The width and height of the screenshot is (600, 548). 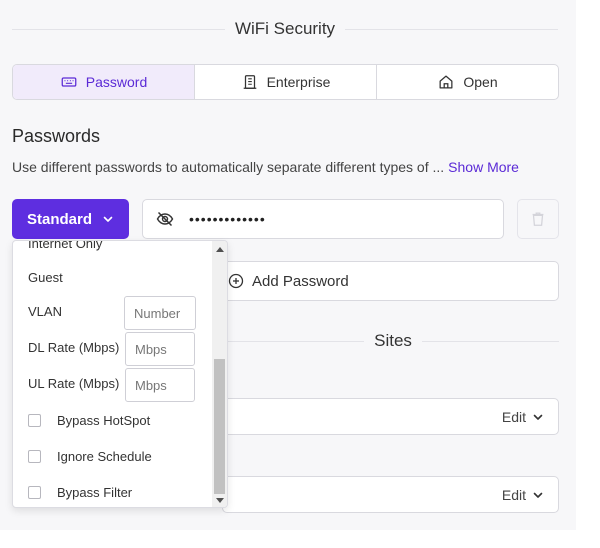 What do you see at coordinates (160, 349) in the screenshot?
I see `dl-rate-input: Mbps` at bounding box center [160, 349].